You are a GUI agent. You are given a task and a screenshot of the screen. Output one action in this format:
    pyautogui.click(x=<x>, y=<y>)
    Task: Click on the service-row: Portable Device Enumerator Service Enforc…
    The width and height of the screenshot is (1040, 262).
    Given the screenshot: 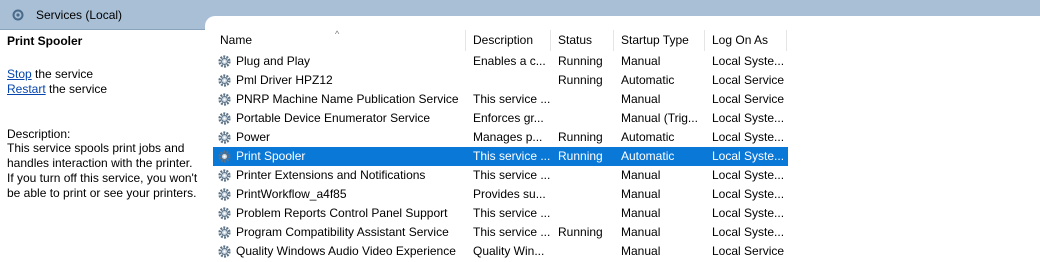 What is the action you would take?
    pyautogui.click(x=500, y=118)
    